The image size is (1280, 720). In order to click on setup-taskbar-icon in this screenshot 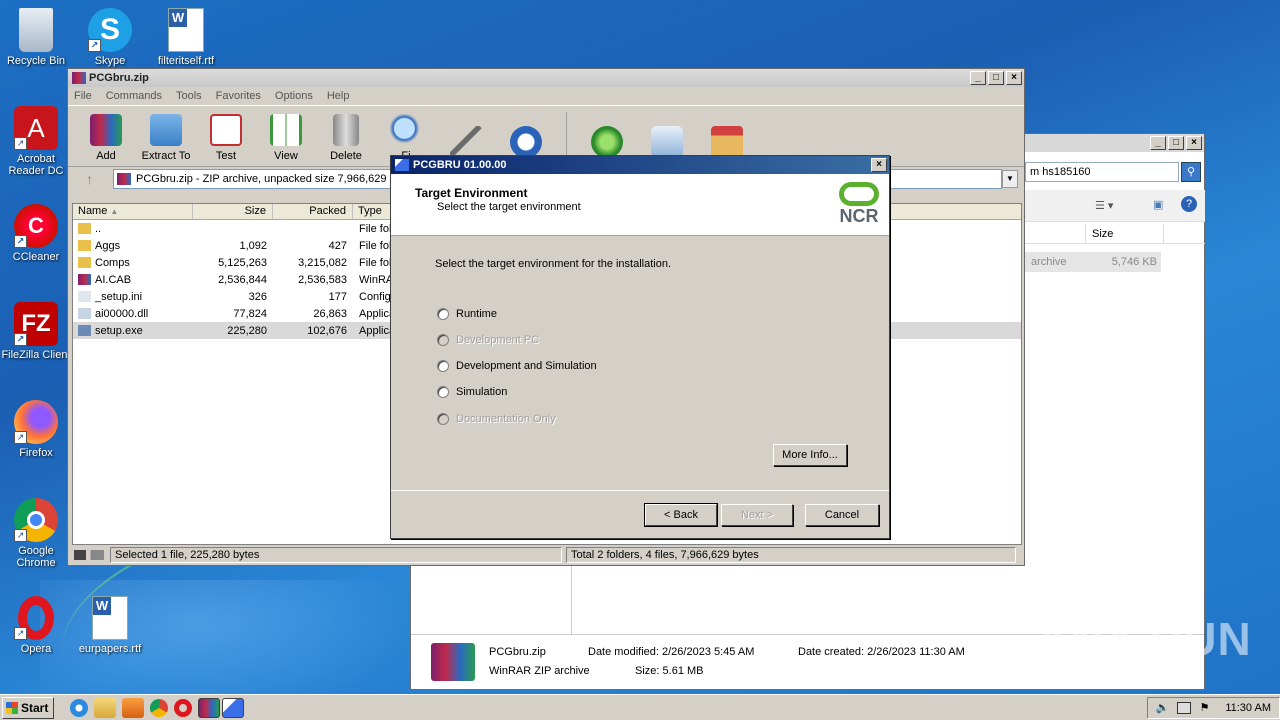, I will do `click(233, 707)`.